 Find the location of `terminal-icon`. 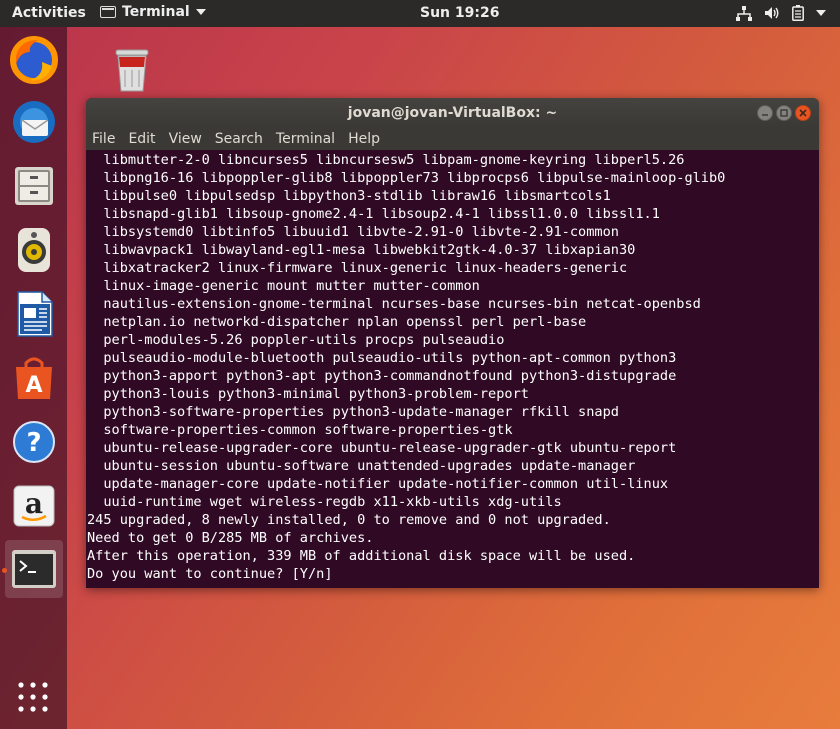

terminal-icon is located at coordinates (34, 569).